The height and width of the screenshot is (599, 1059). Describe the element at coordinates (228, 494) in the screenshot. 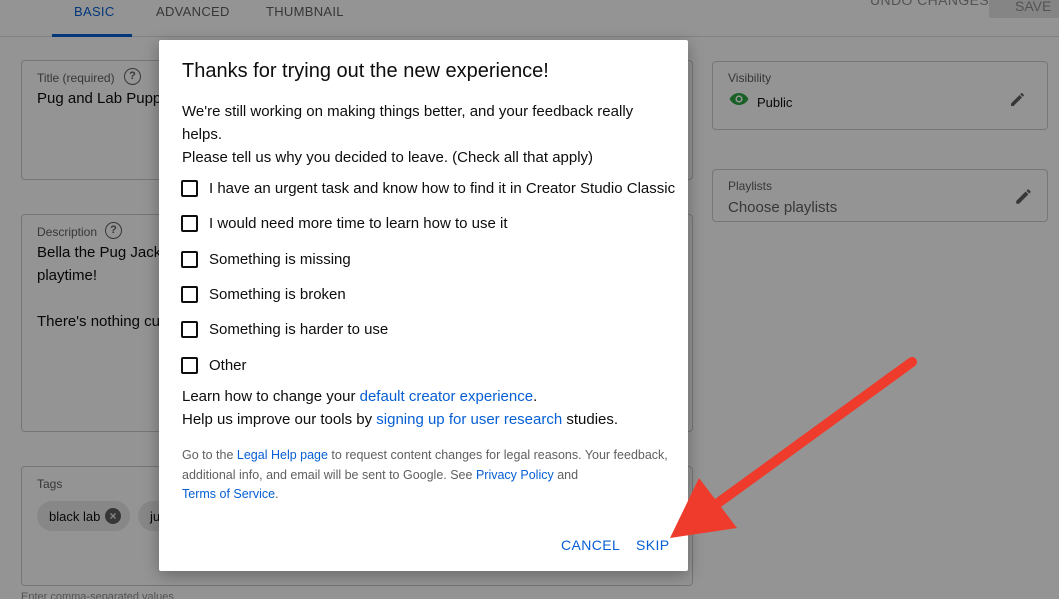

I see `terms-of-service-link: Terms of Service` at that location.